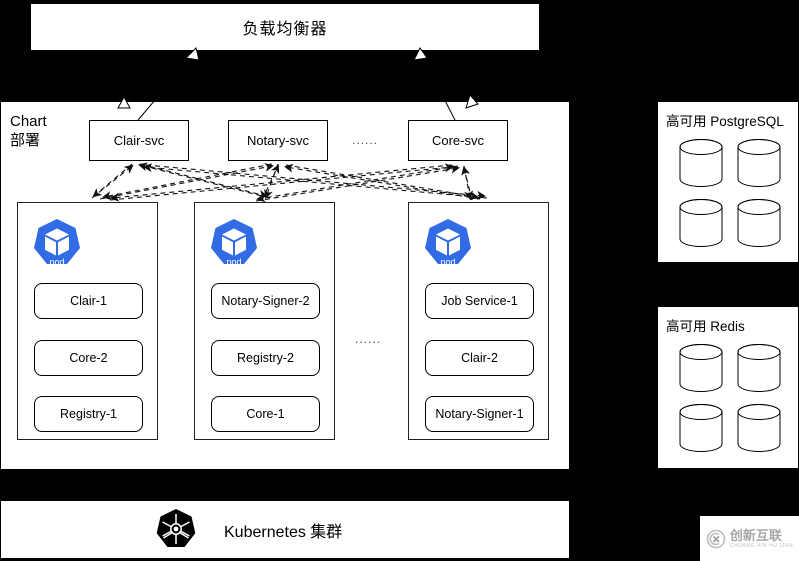 The height and width of the screenshot is (561, 799). I want to click on service-box-clair-svc: Clair-svc, so click(139, 140).